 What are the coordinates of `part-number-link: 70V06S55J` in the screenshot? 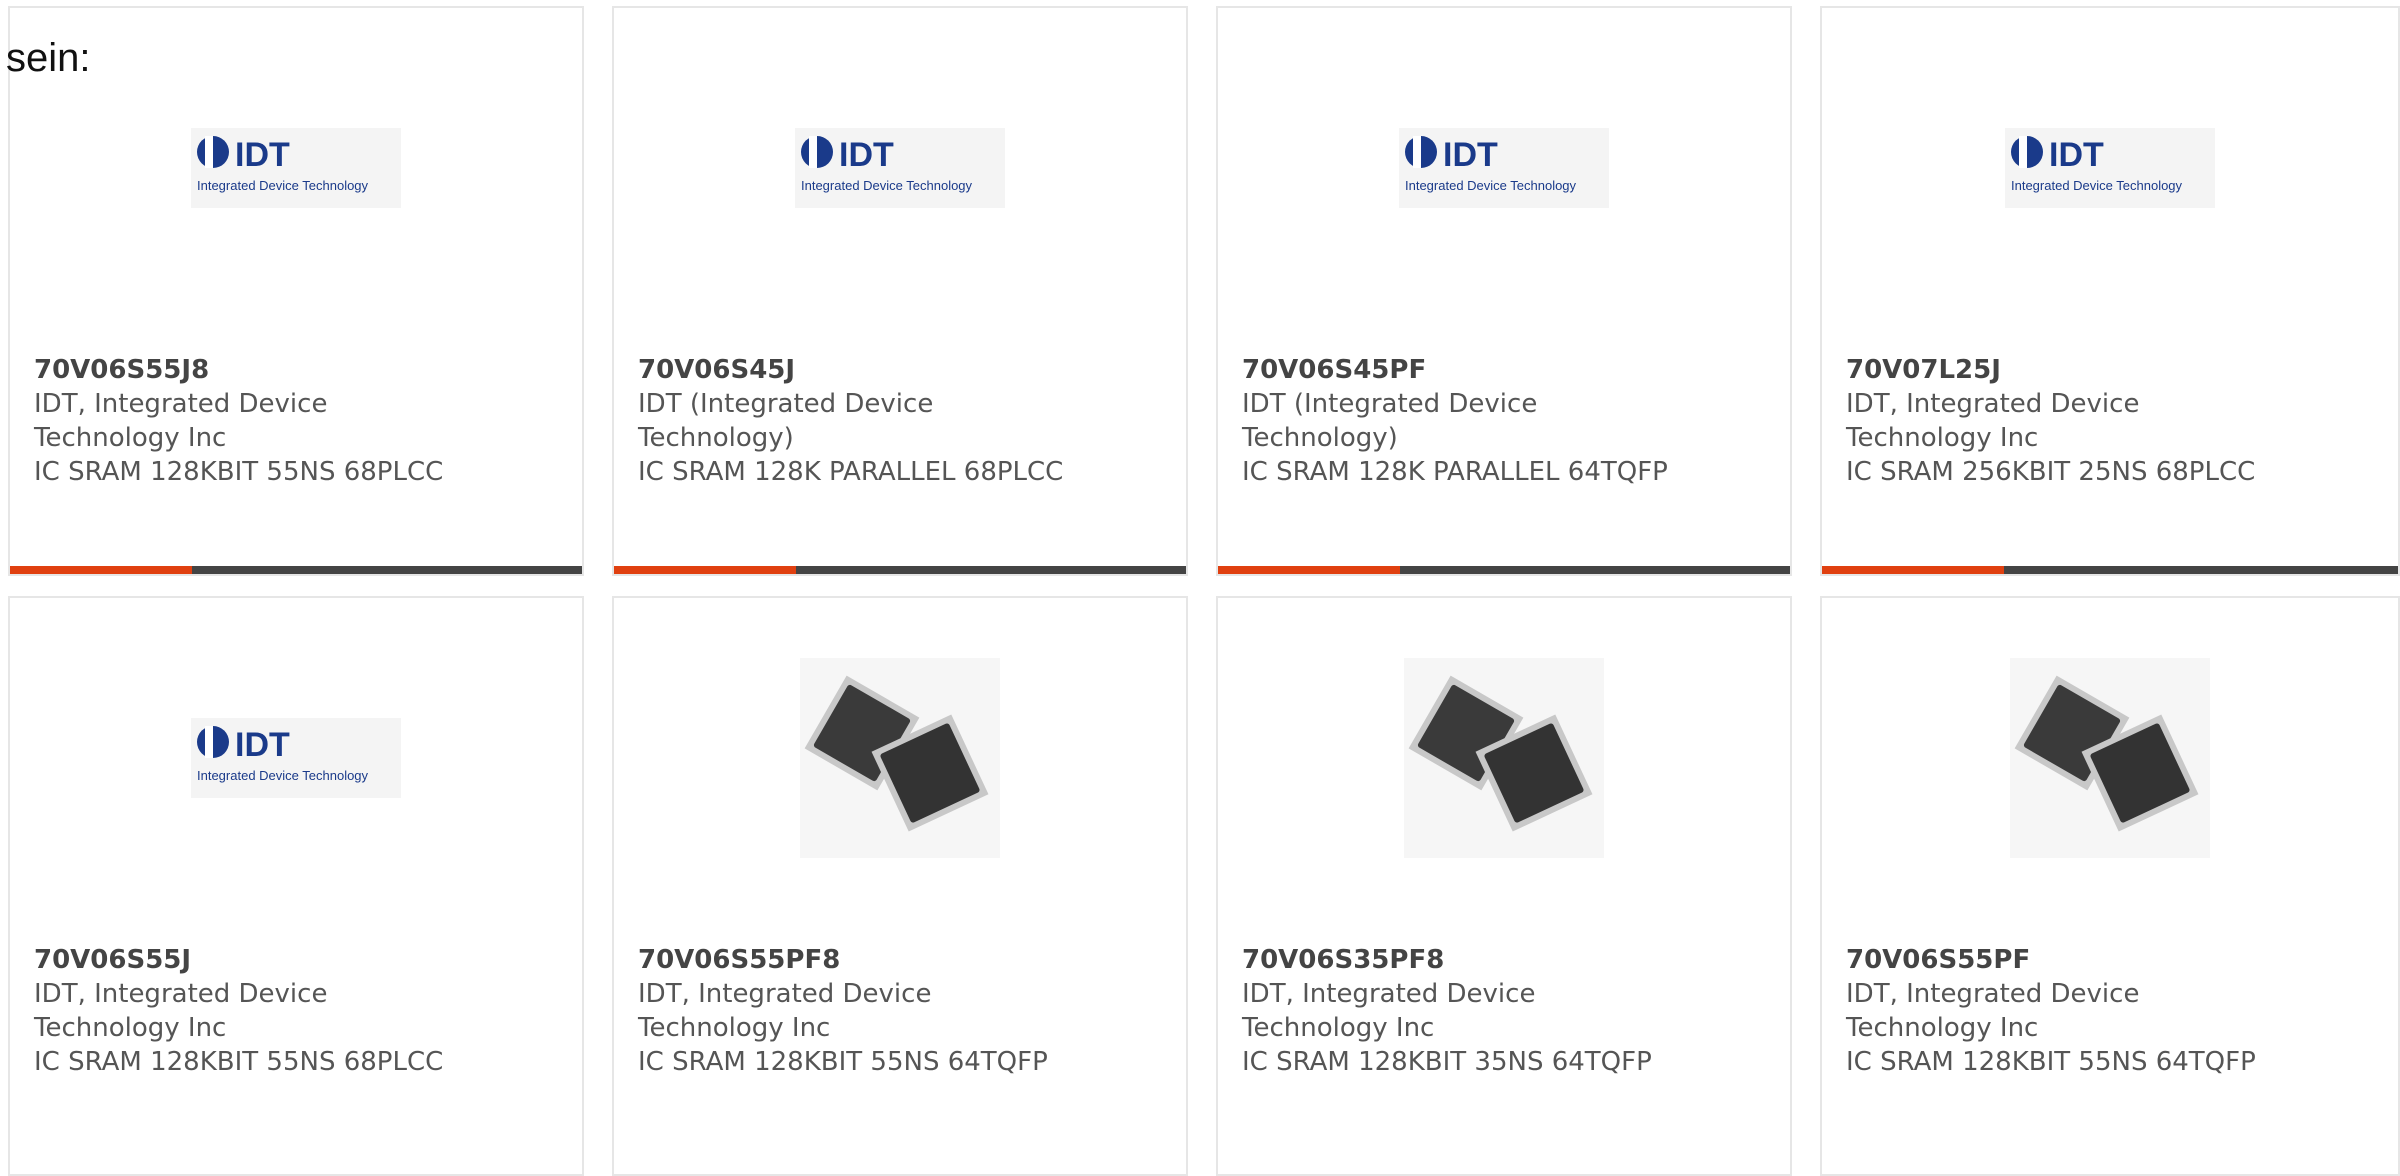 It's located at (112, 960).